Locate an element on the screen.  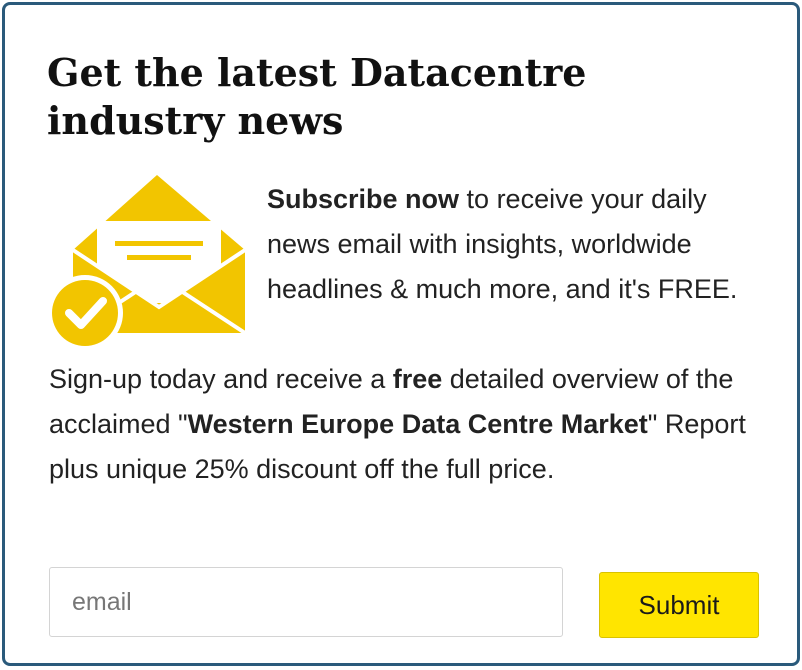
submit-button: Submit is located at coordinates (679, 605).